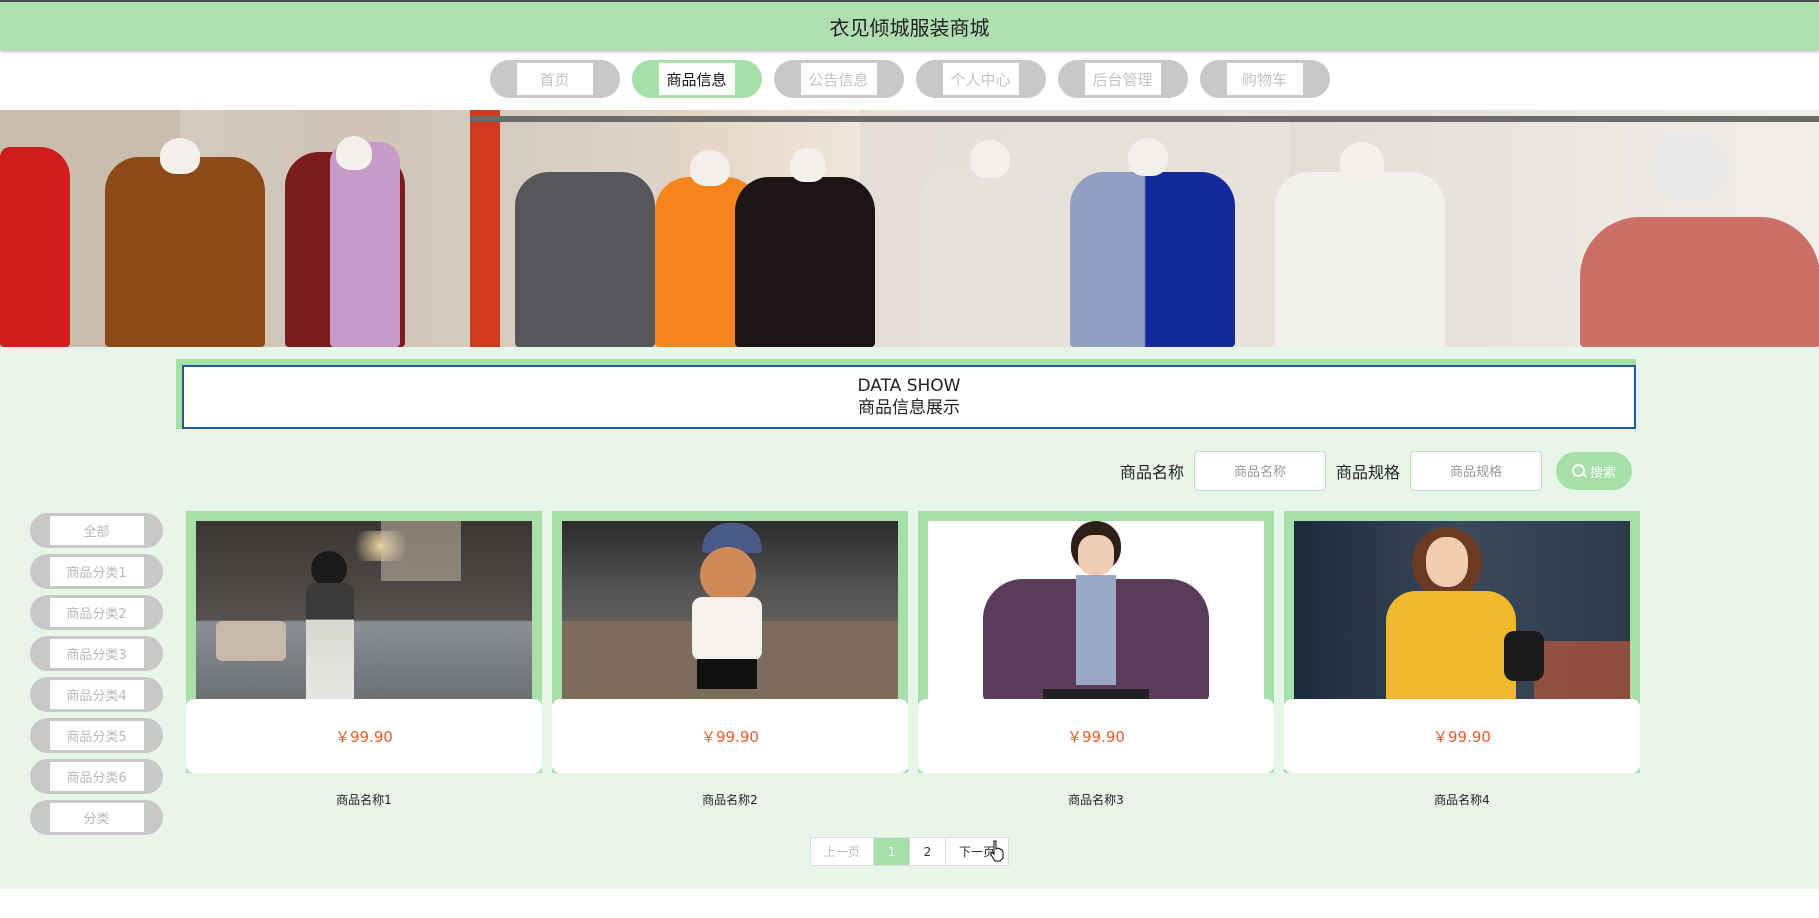 Image resolution: width=1819 pixels, height=918 pixels. I want to click on section-title-box: DATA SHOW 商品信息展示, so click(909, 397).